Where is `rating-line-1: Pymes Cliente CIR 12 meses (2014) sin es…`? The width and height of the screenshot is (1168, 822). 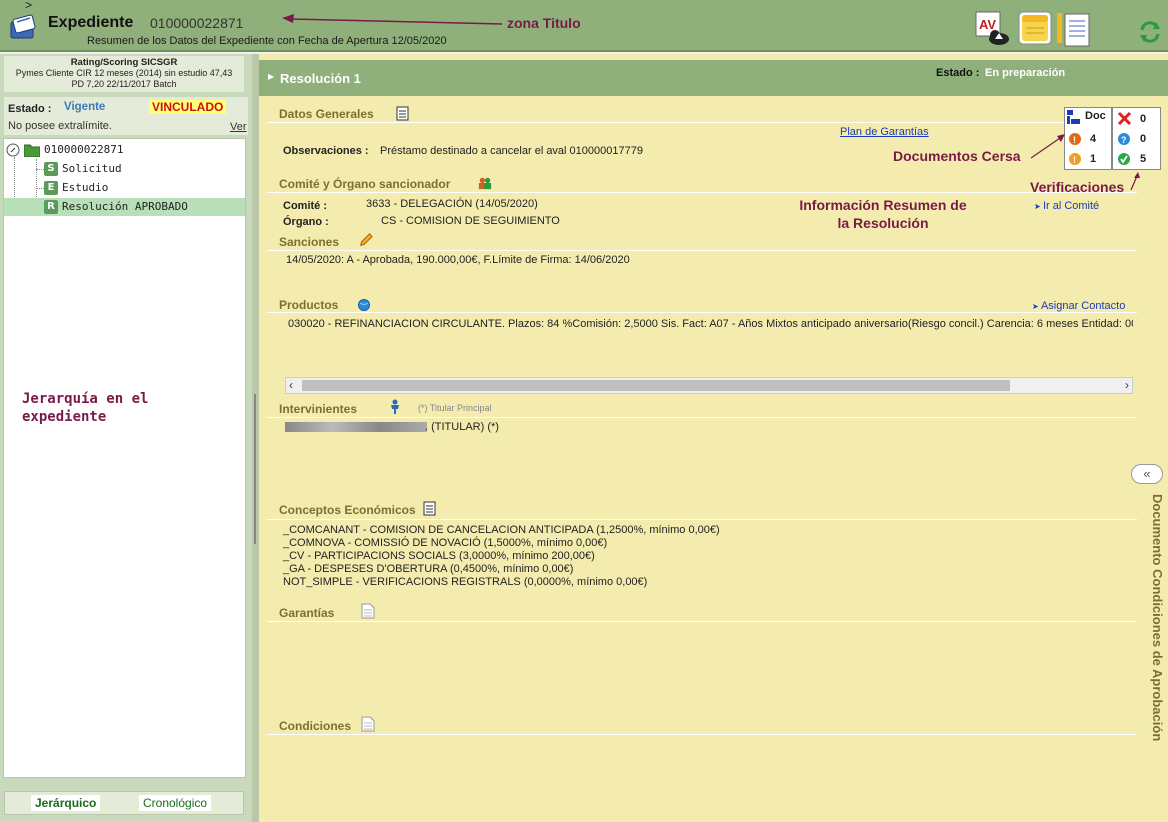
rating-line-1: Pymes Cliente CIR 12 meses (2014) sin es… is located at coordinates (124, 73).